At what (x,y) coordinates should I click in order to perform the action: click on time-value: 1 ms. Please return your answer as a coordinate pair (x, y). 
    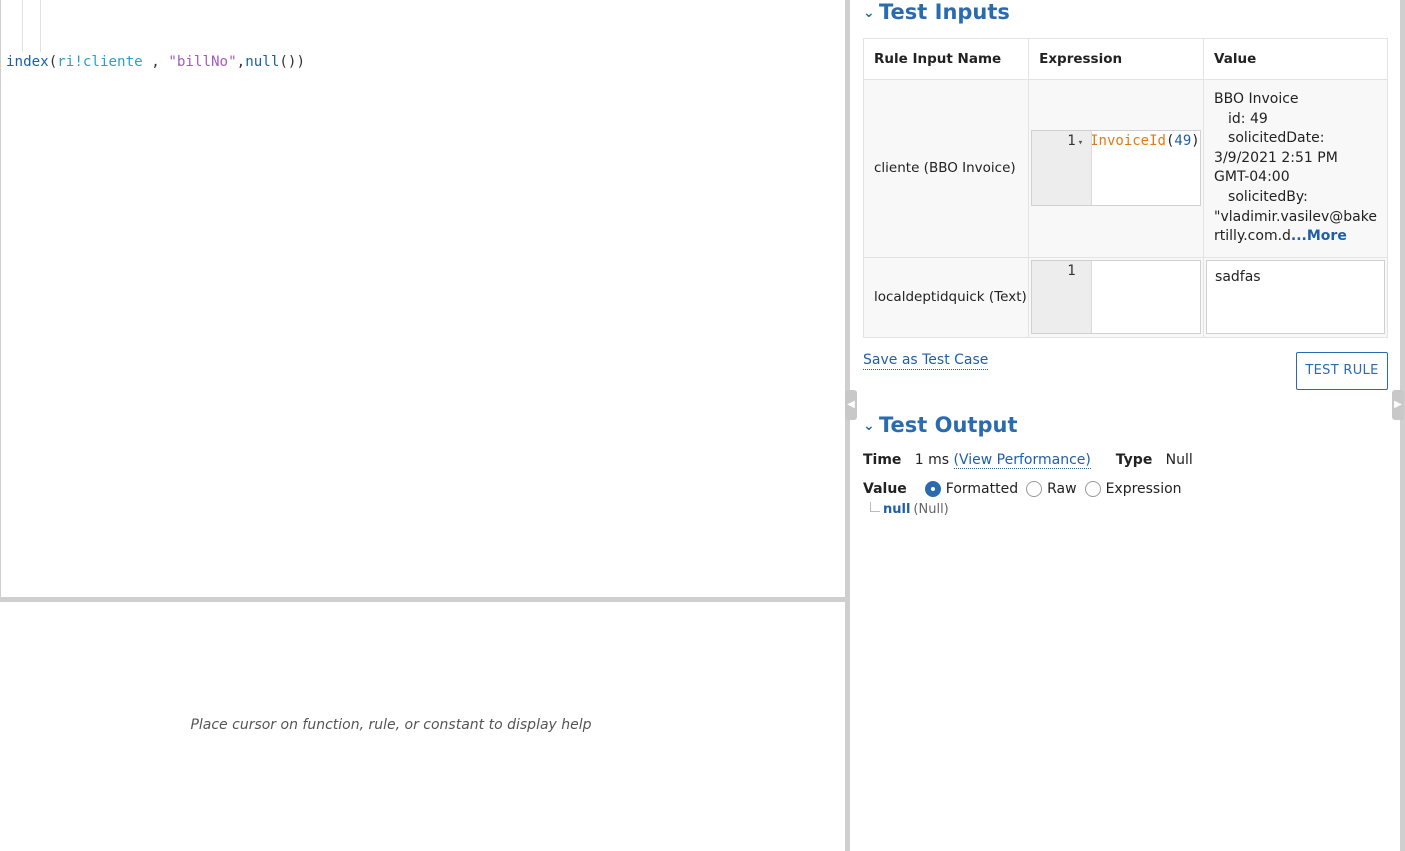
    Looking at the image, I should click on (932, 460).